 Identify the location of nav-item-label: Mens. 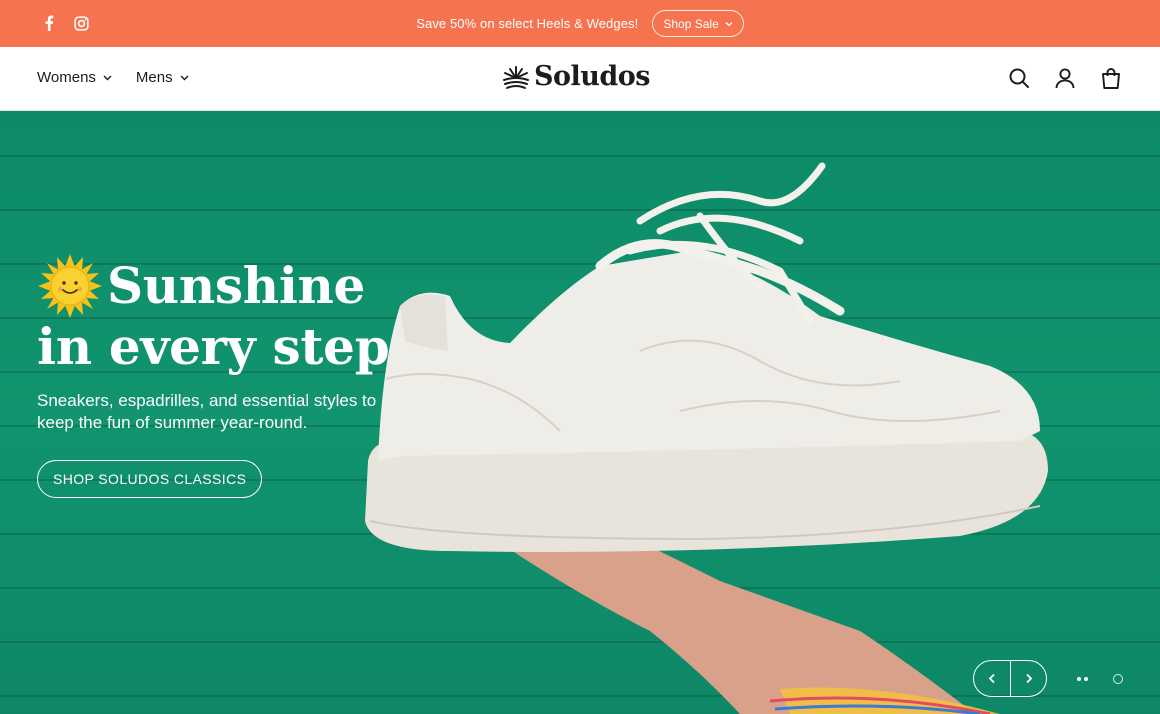
(154, 77).